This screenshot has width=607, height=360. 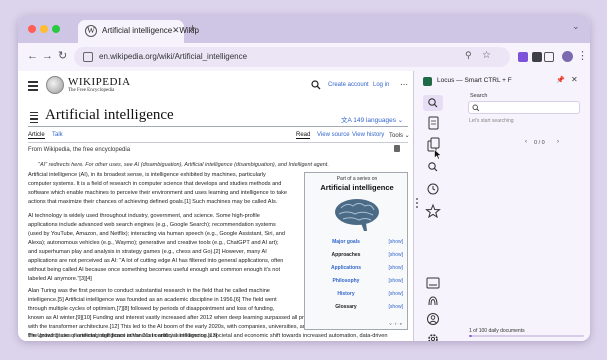 I want to click on browser-menu-icon: ⋮, so click(x=582, y=56).